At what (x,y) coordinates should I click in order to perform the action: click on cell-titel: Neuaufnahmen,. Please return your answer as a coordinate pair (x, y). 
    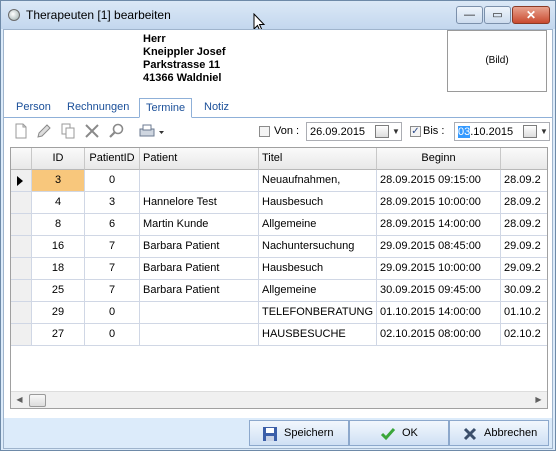
    Looking at the image, I should click on (318, 181).